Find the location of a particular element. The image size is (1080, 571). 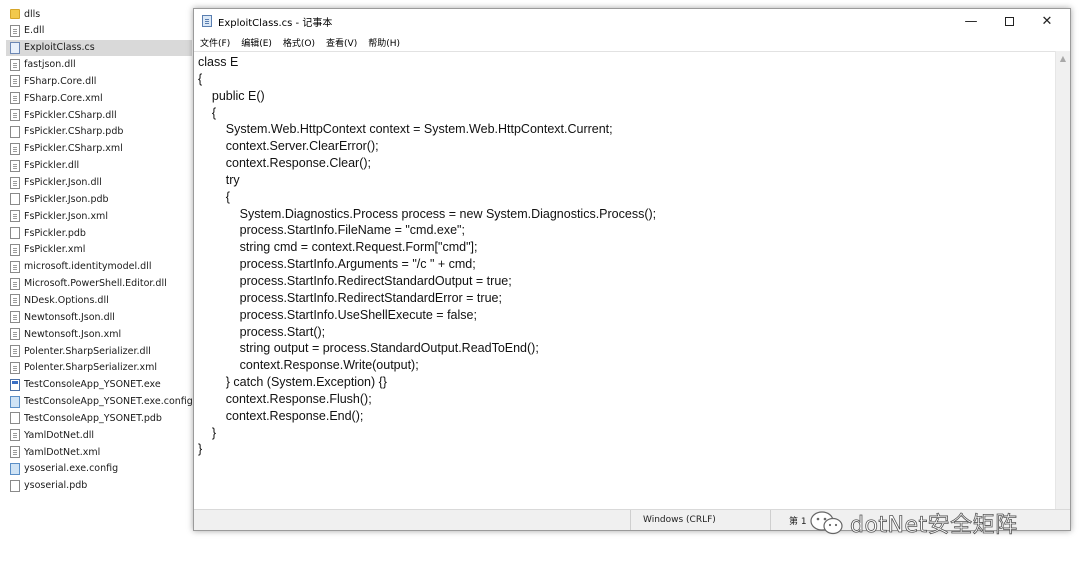

file-list-item: FsPickler.pdb is located at coordinates (99, 233).